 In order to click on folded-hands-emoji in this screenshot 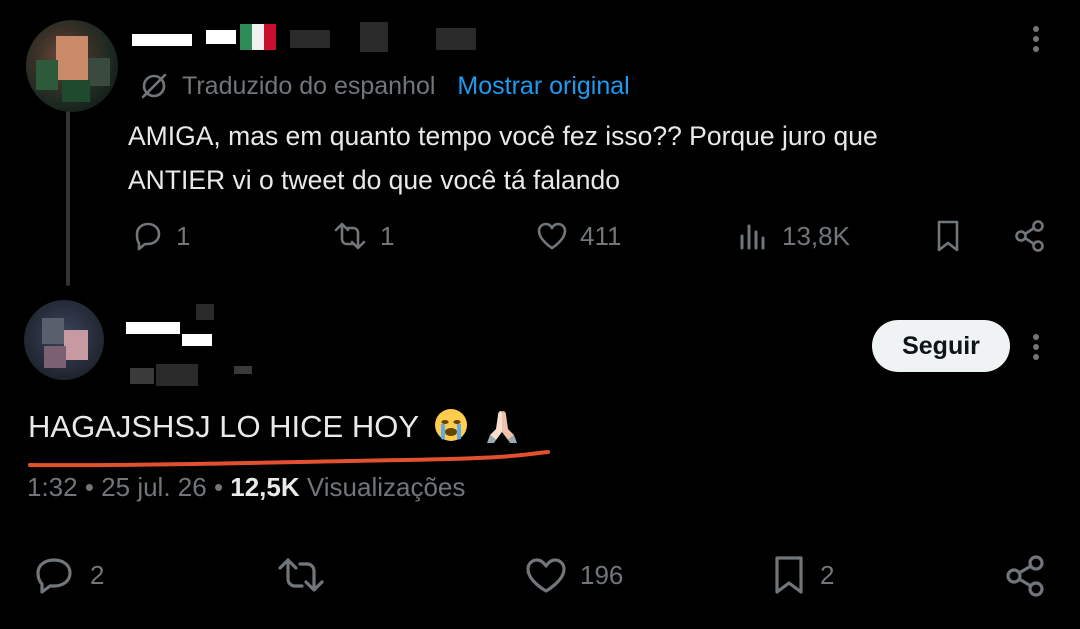, I will do `click(501, 427)`.